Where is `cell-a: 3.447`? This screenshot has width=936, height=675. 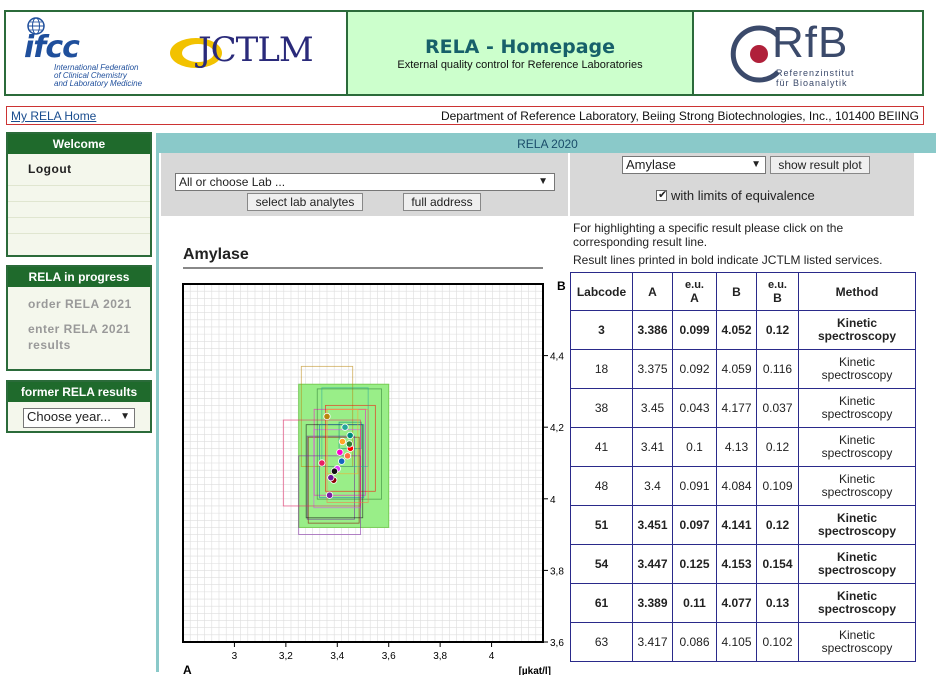 cell-a: 3.447 is located at coordinates (652, 564).